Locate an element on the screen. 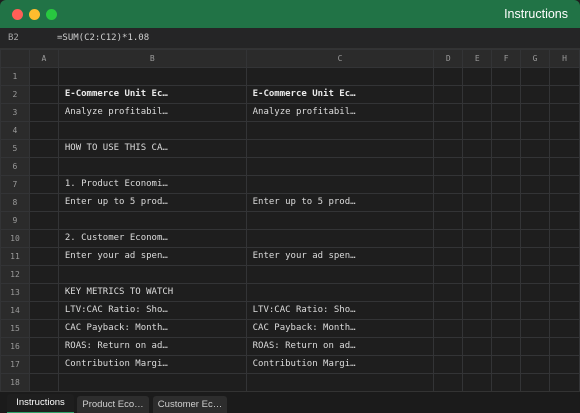 The width and height of the screenshot is (580, 413). column-header-a: A is located at coordinates (43, 58).